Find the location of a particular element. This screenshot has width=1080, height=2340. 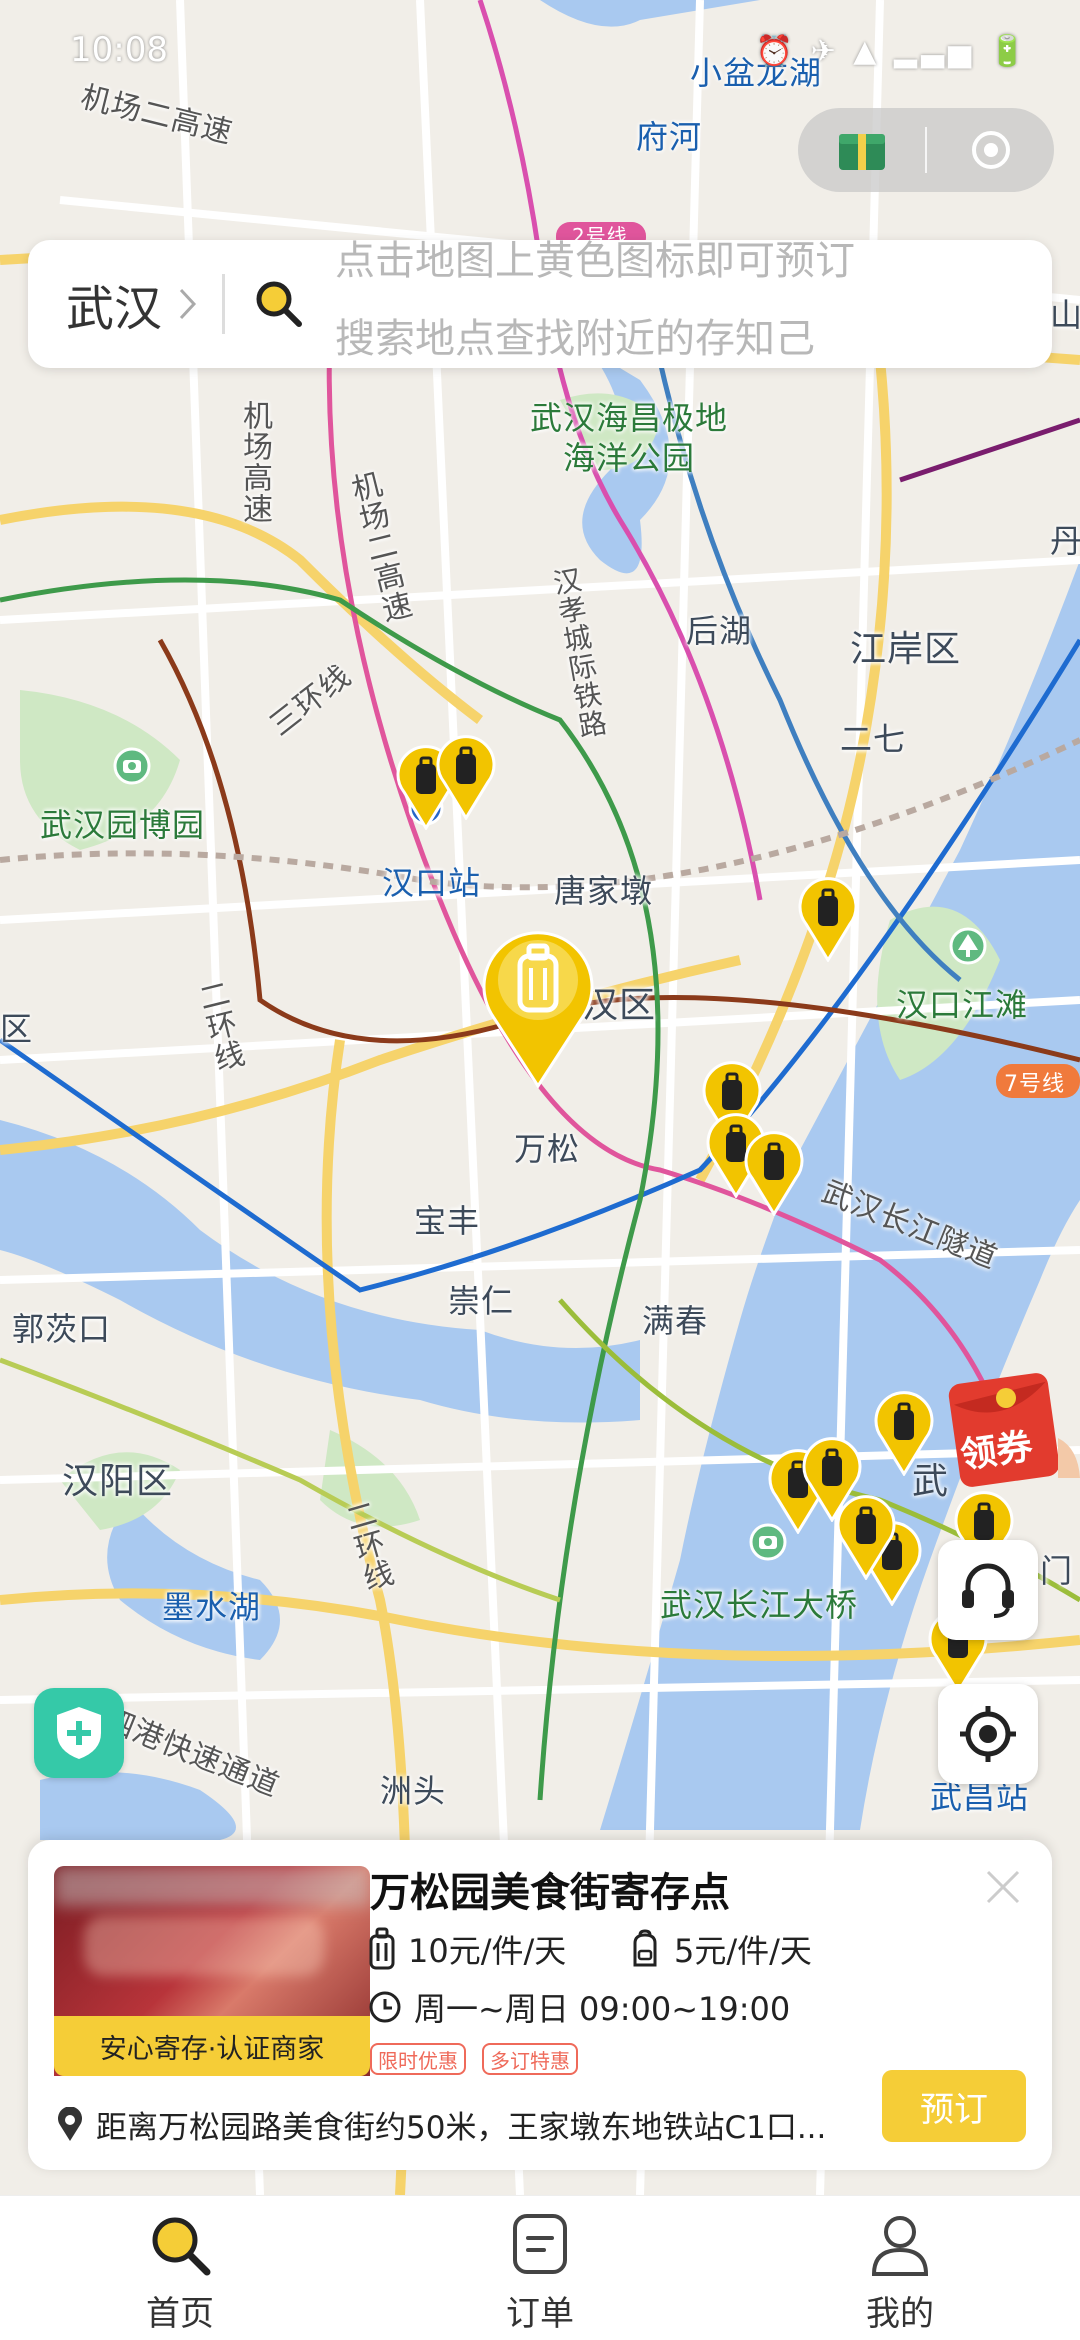

park-tree-icon is located at coordinates (968, 946).